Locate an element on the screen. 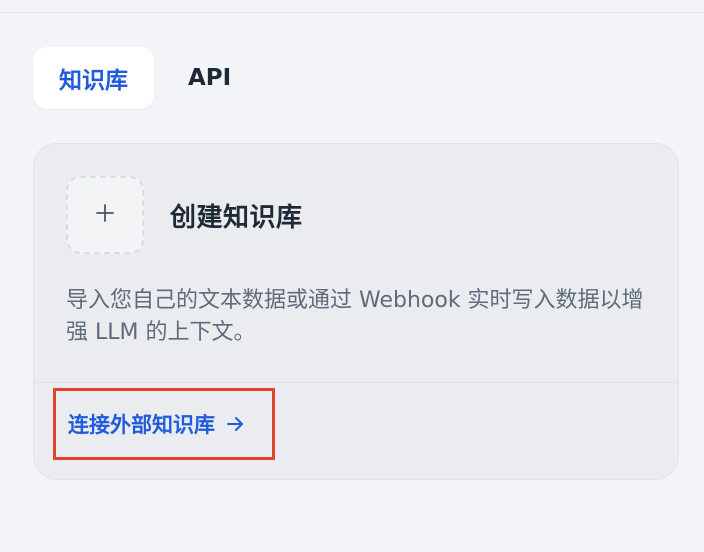 This screenshot has width=704, height=552. create-knowledge-base-plus-button is located at coordinates (105, 215).